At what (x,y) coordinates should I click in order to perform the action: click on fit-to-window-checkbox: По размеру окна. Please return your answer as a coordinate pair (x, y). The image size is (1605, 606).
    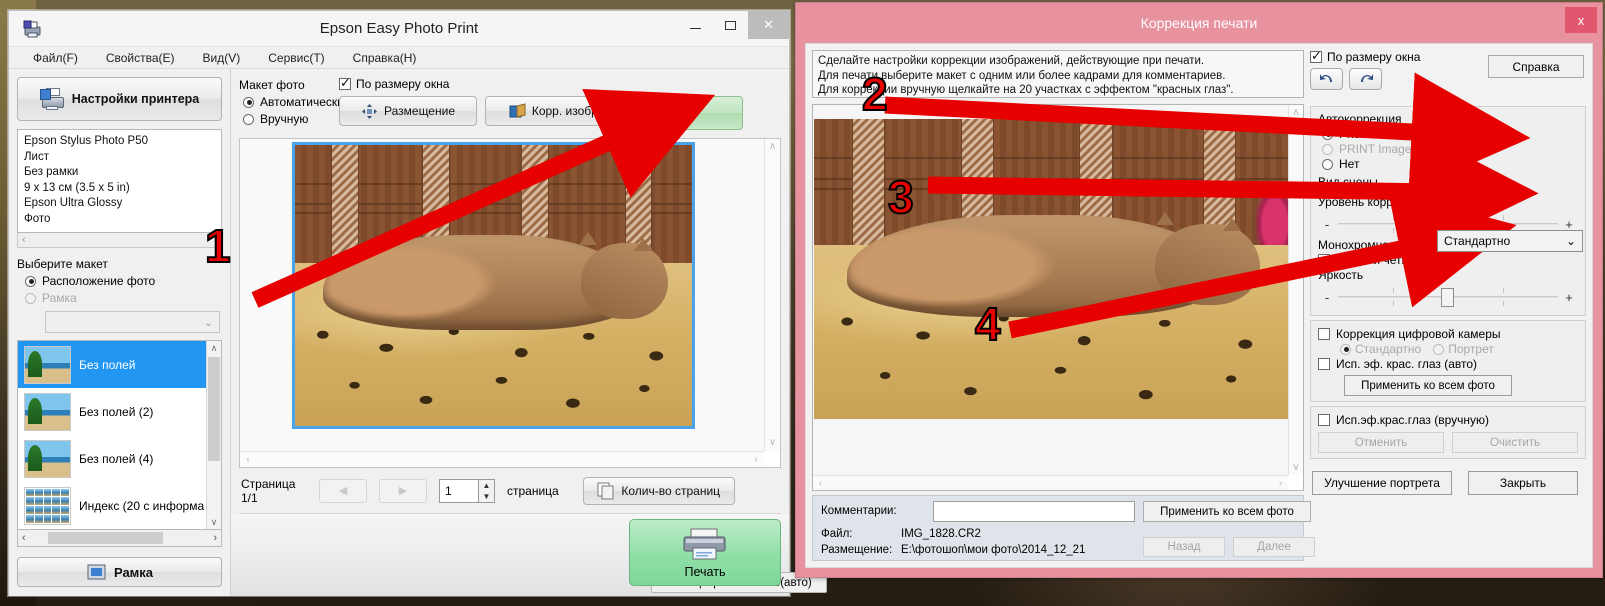
    Looking at the image, I should click on (559, 83).